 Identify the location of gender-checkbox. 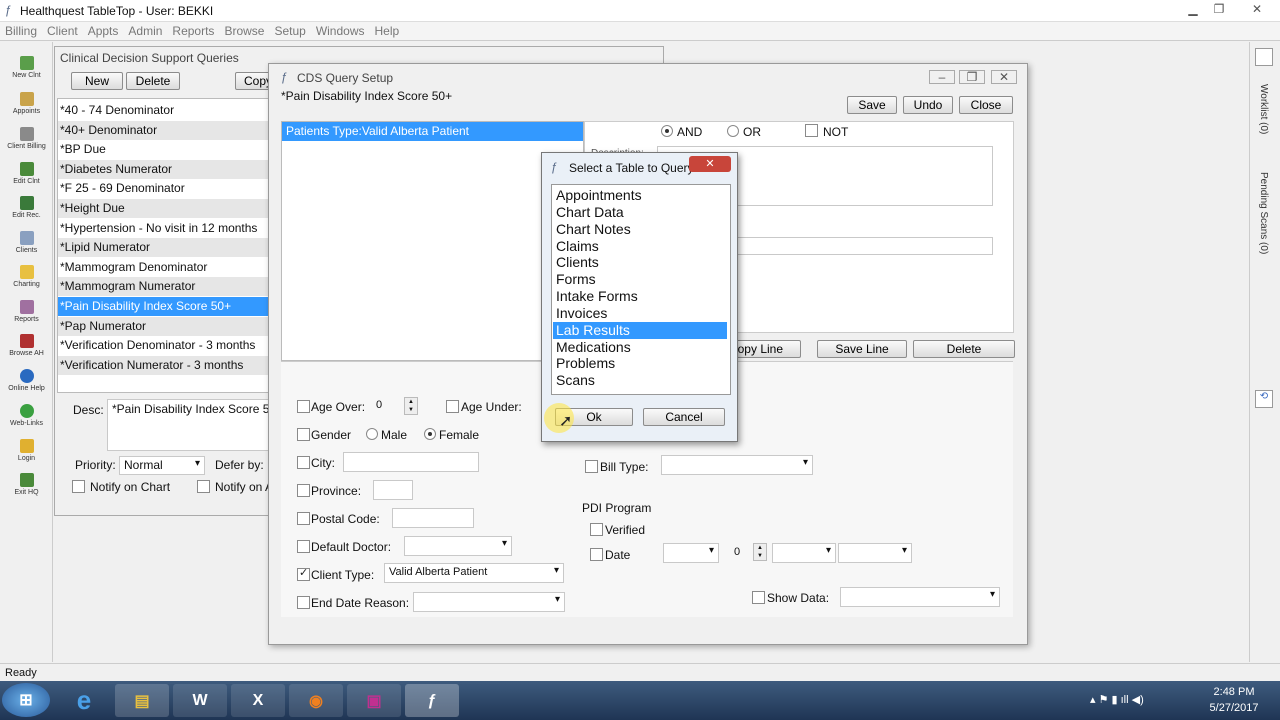
(303, 434).